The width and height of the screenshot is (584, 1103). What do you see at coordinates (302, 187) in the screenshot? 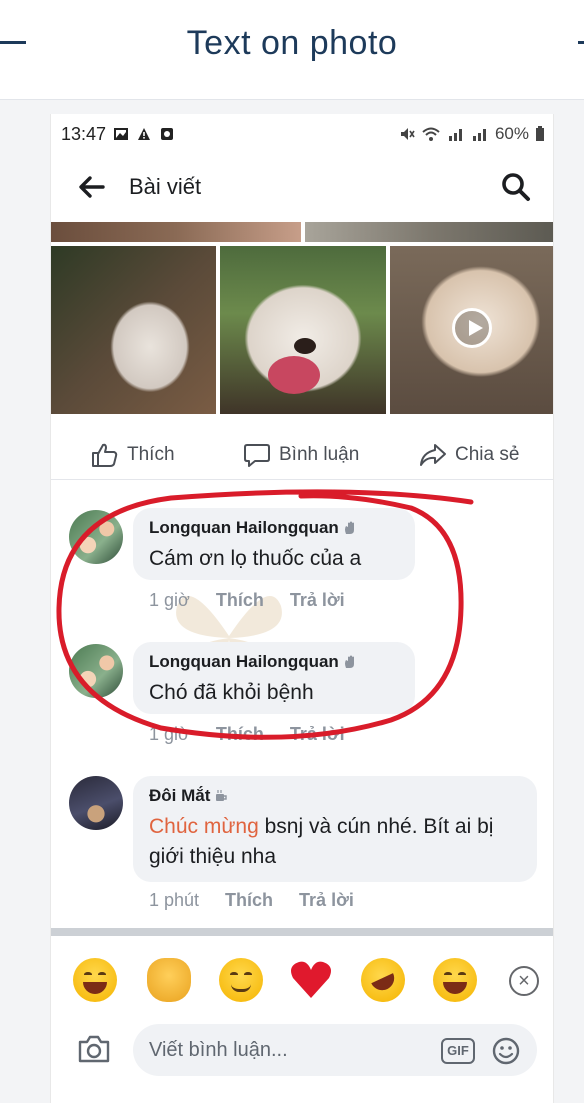
I see `post-navbar: Bài viết` at bounding box center [302, 187].